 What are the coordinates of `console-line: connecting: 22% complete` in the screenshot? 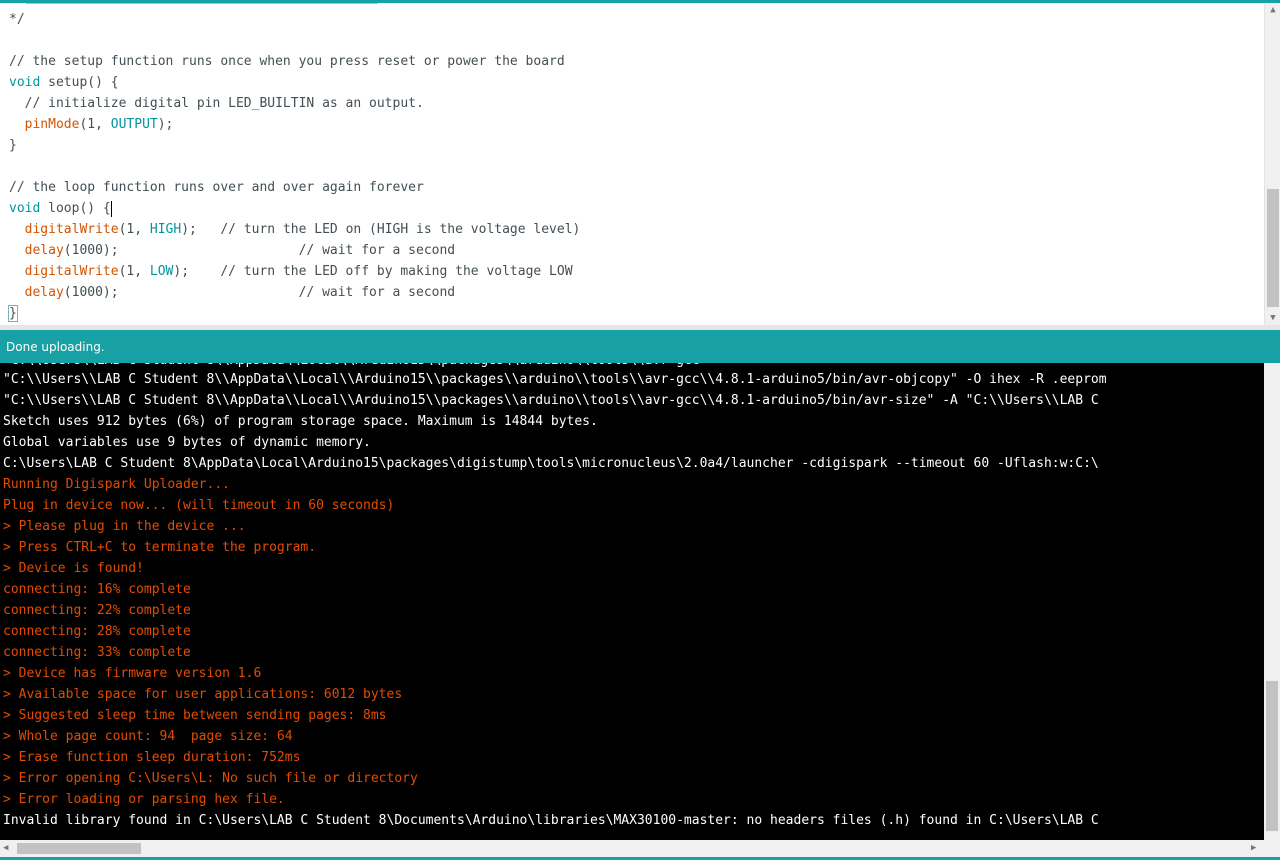 It's located at (97, 610).